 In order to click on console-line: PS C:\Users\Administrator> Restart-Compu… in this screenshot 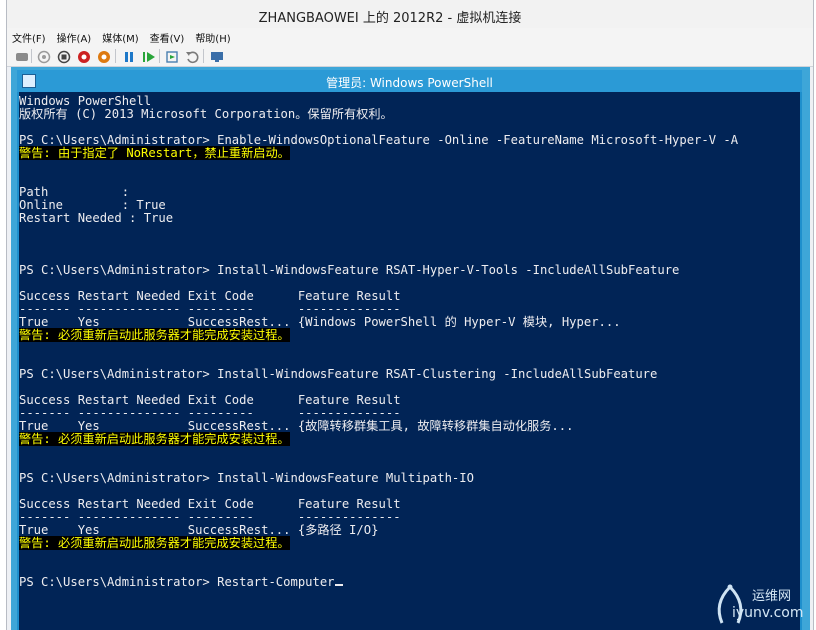, I will do `click(181, 582)`.